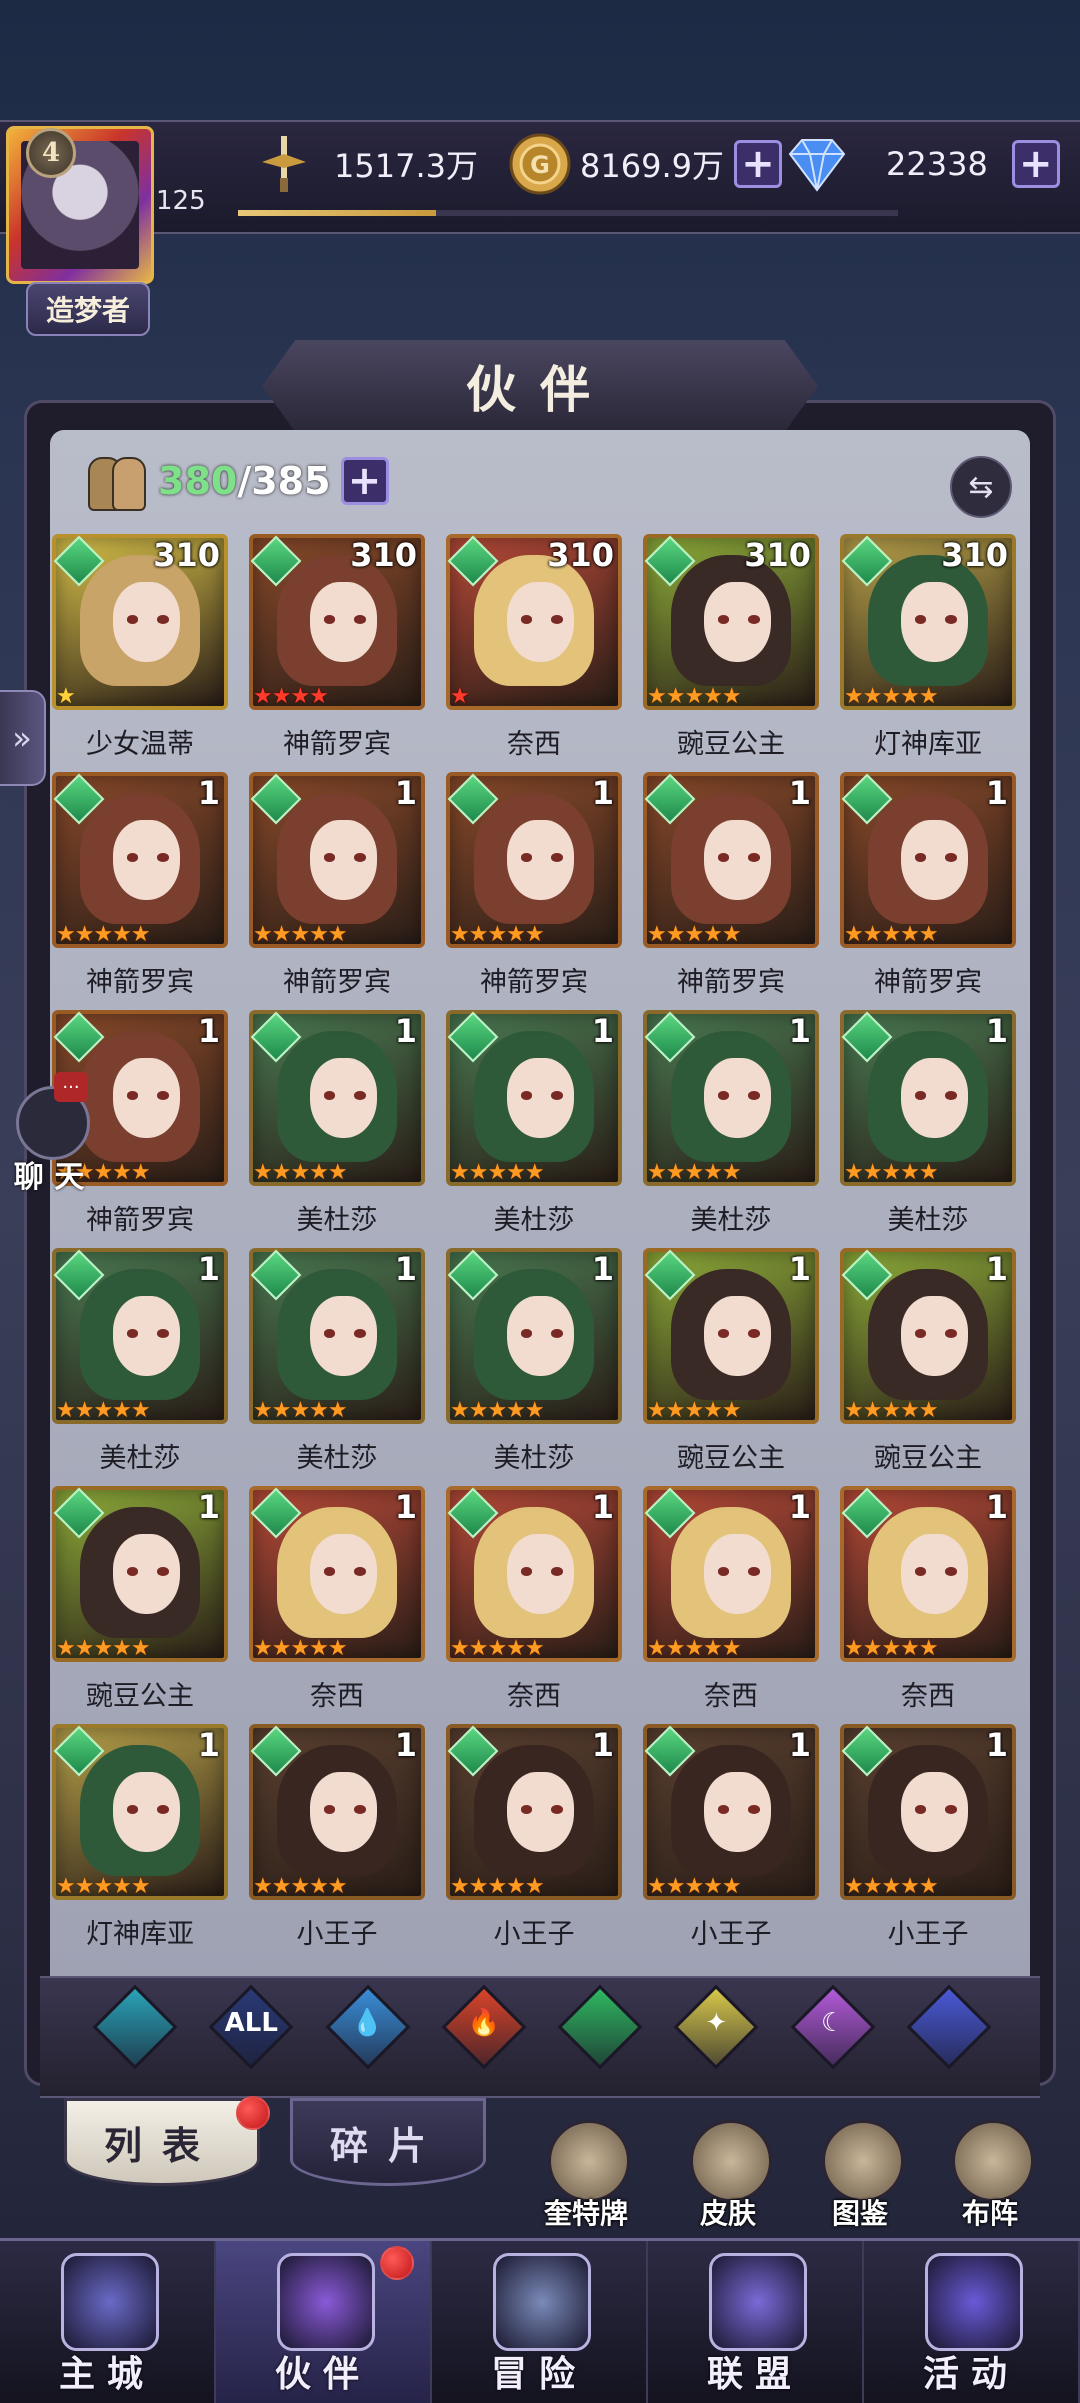 The image size is (1080, 2403). What do you see at coordinates (140, 1837) in the screenshot?
I see `hero-card: 1 ★★★★★ 灯神库亚` at bounding box center [140, 1837].